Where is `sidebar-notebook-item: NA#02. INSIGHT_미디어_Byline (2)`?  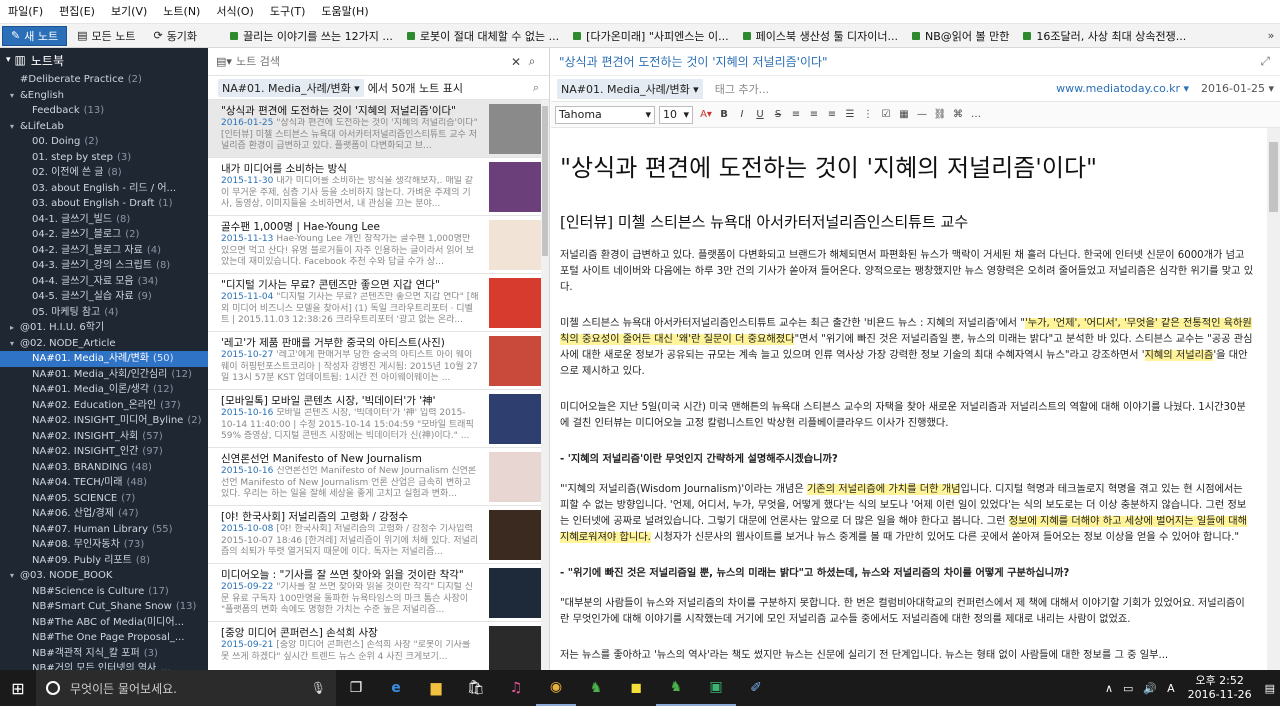 sidebar-notebook-item: NA#02. INSIGHT_미디어_Byline (2) is located at coordinates (104, 421).